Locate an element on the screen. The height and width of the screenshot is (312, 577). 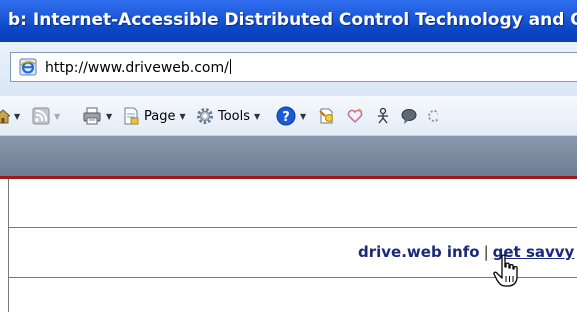
user-button is located at coordinates (383, 116).